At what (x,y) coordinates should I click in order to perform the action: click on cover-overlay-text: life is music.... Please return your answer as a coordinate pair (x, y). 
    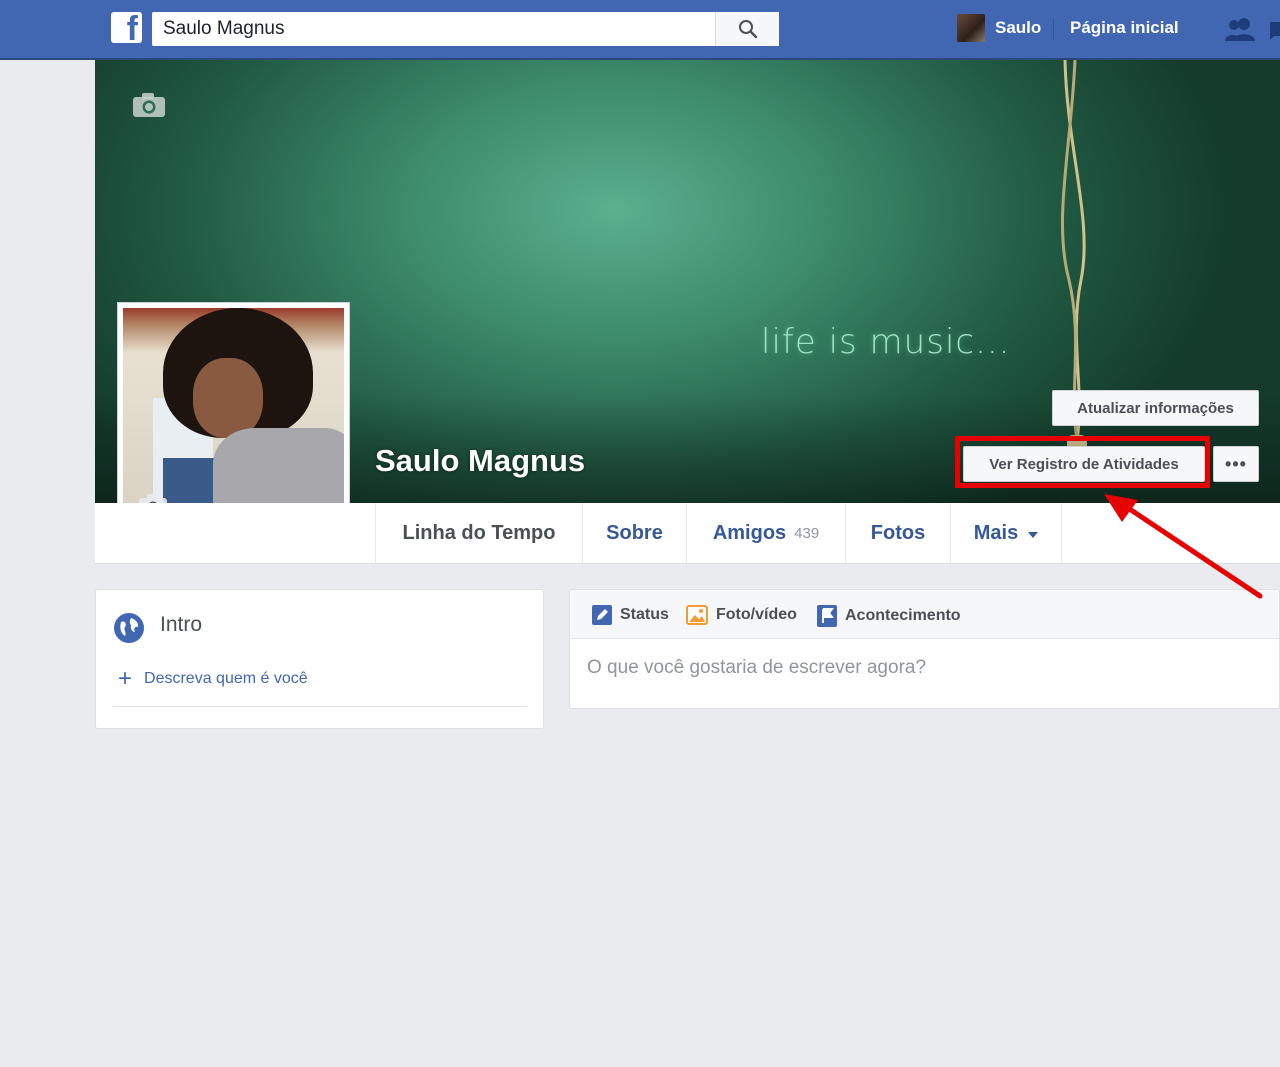
    Looking at the image, I should click on (886, 342).